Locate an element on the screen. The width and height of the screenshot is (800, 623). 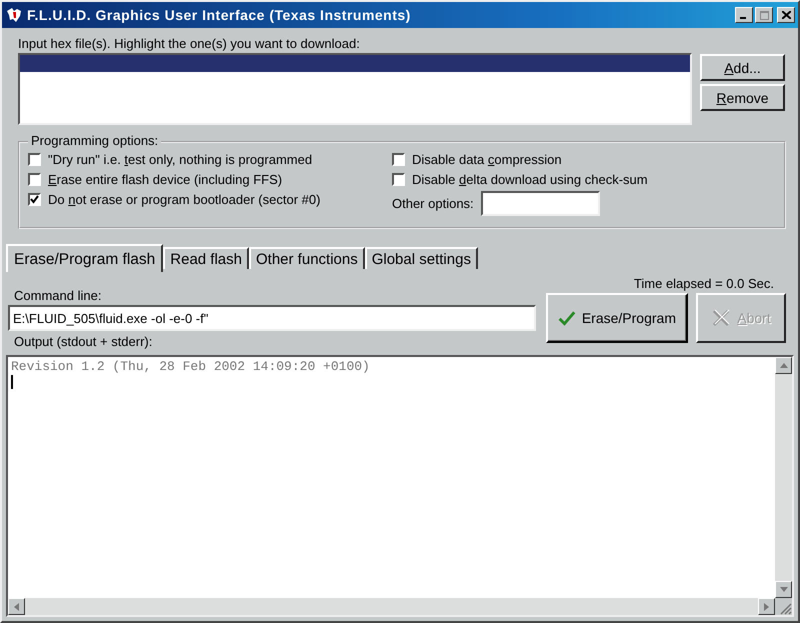
file-button: Remove is located at coordinates (742, 97).